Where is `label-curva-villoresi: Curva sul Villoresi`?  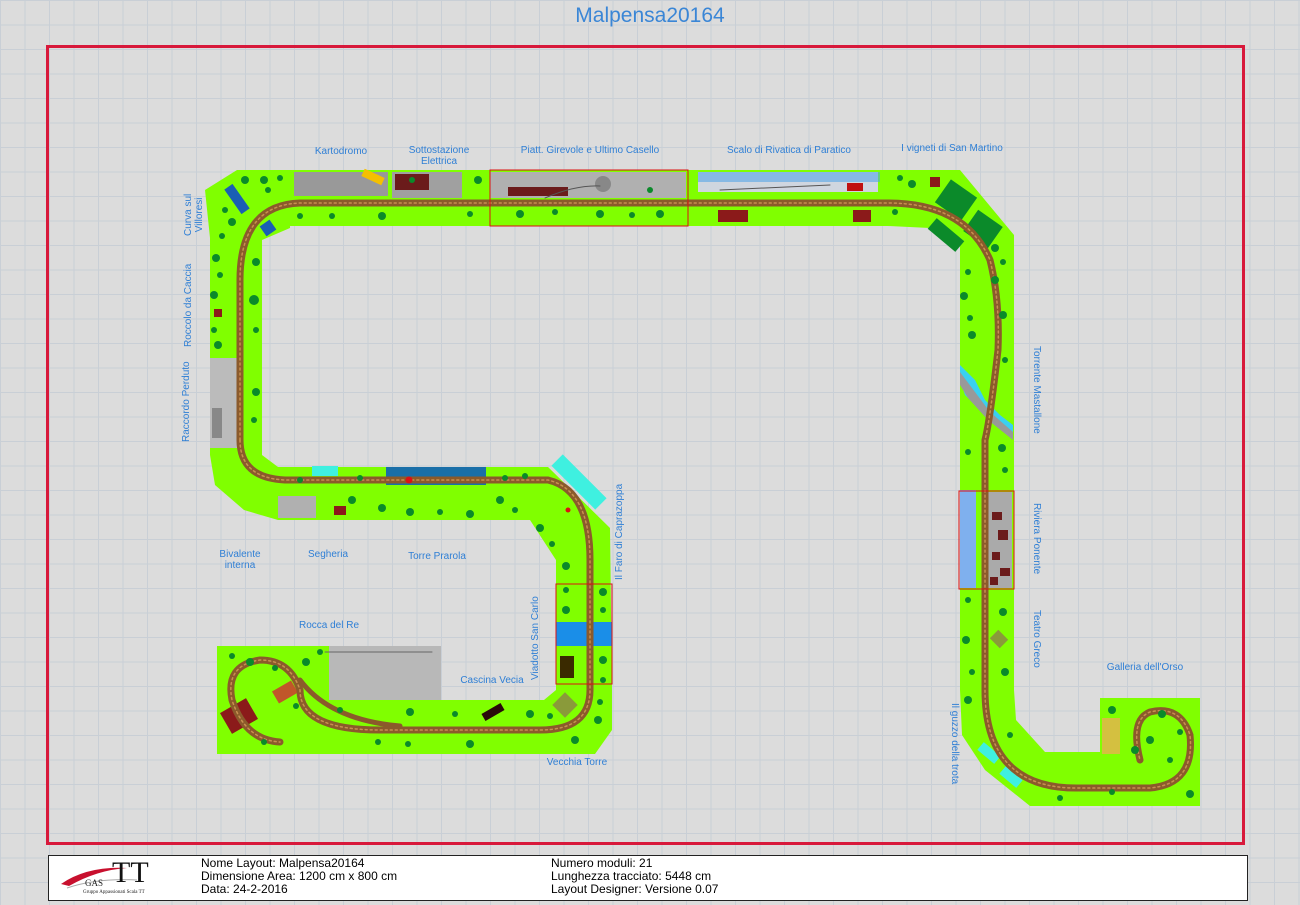 label-curva-villoresi: Curva sul Villoresi is located at coordinates (194, 214).